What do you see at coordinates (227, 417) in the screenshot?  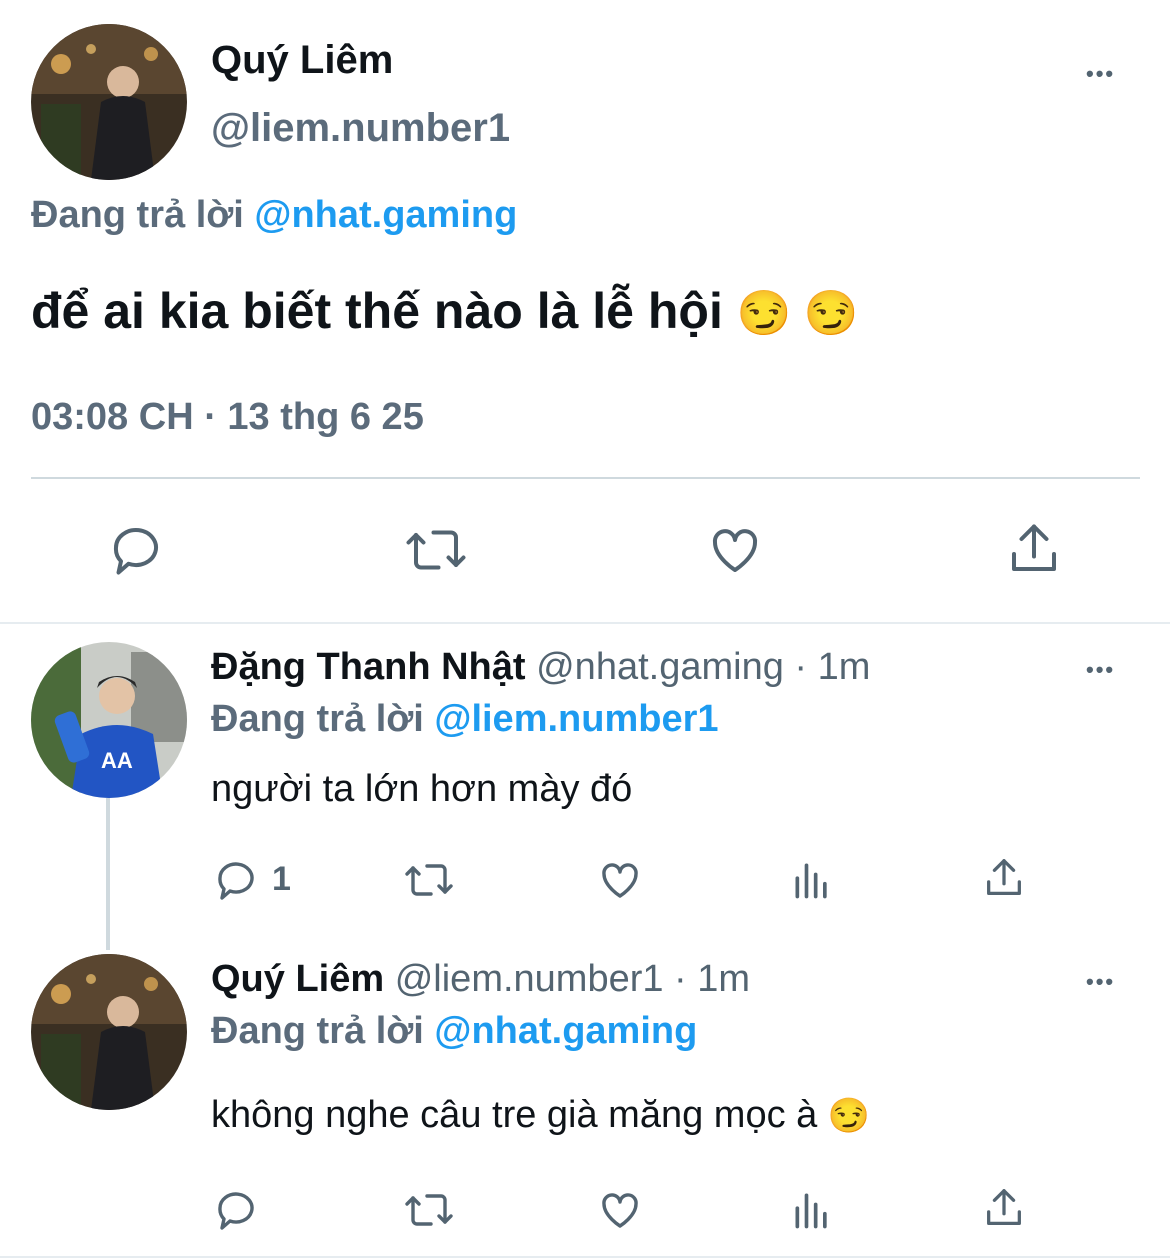 I see `tweet-timestamp: 03:08 CH · 13 thg 6 25` at bounding box center [227, 417].